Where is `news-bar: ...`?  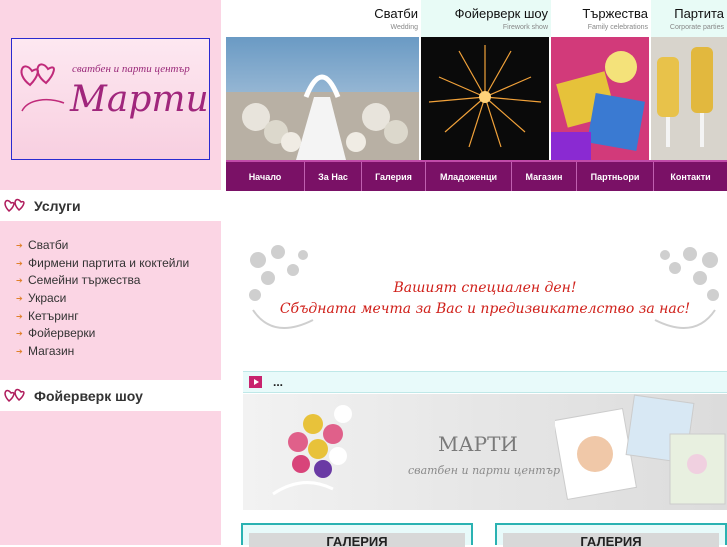 news-bar: ... is located at coordinates (485, 382).